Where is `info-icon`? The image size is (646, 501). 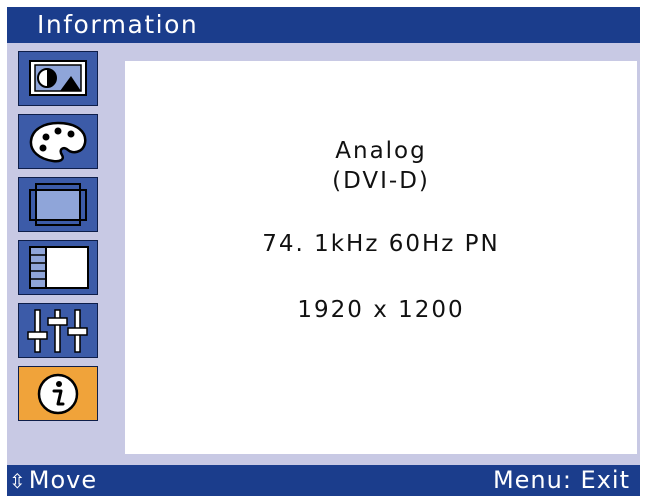
info-icon is located at coordinates (58, 394).